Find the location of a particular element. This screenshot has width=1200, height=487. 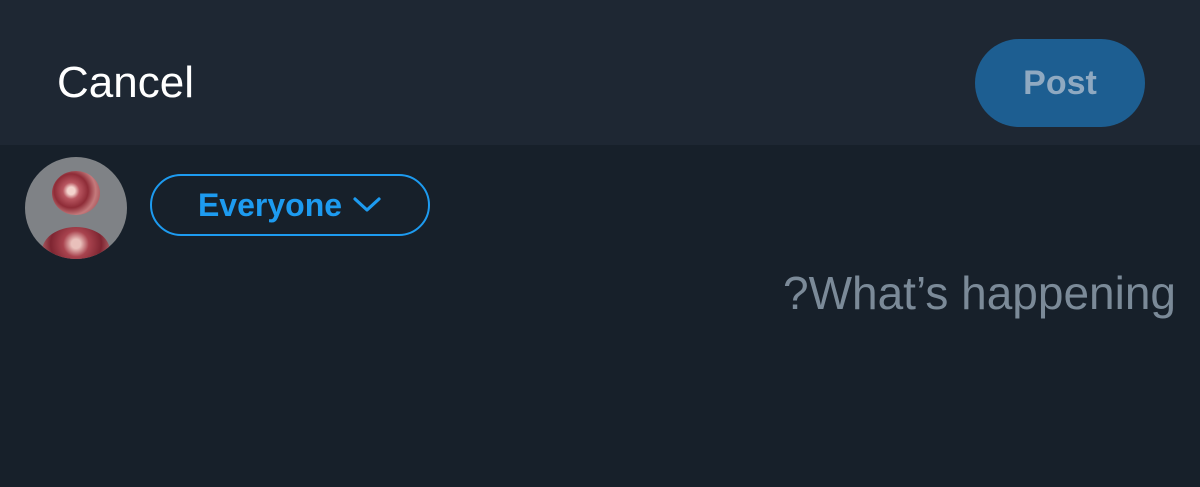

avatar is located at coordinates (76, 208).